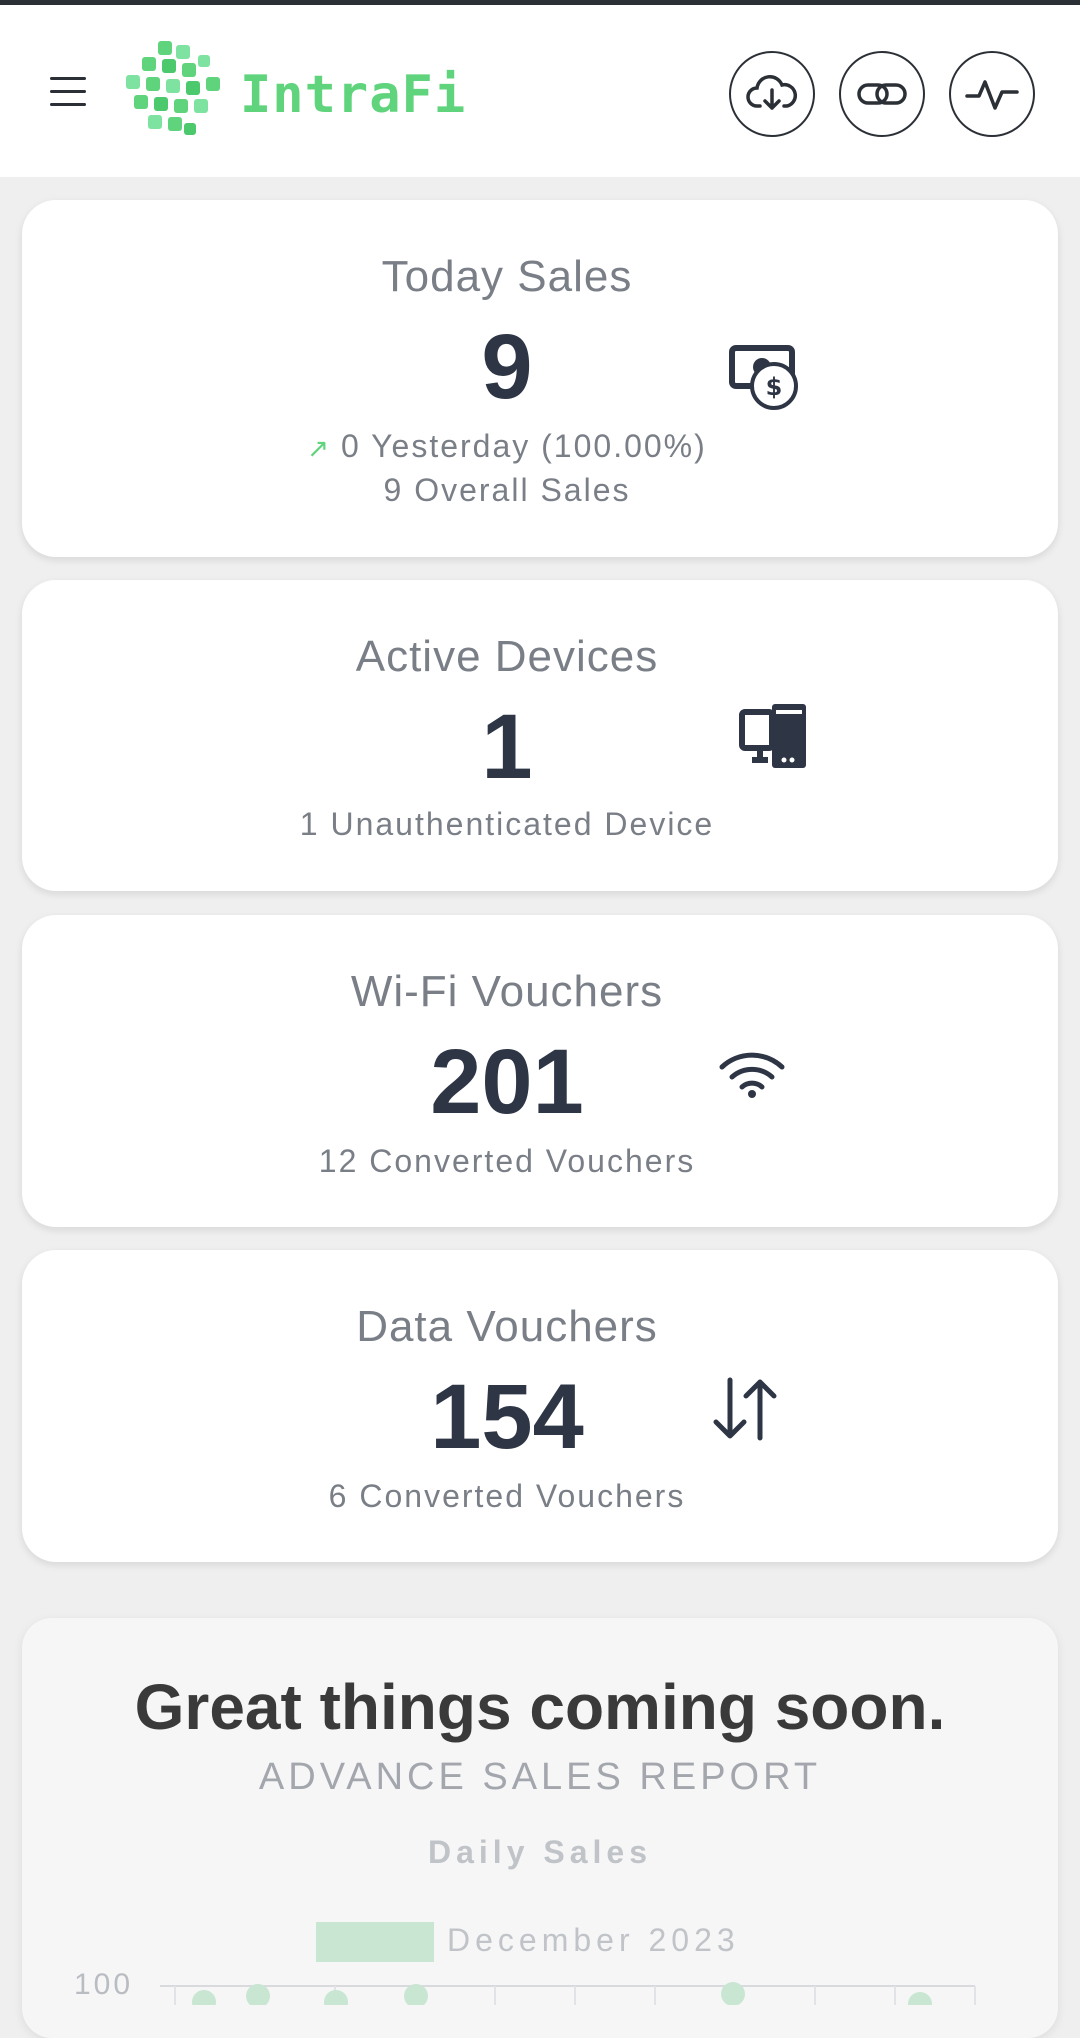  I want to click on cloud-download-icon, so click(771, 92).